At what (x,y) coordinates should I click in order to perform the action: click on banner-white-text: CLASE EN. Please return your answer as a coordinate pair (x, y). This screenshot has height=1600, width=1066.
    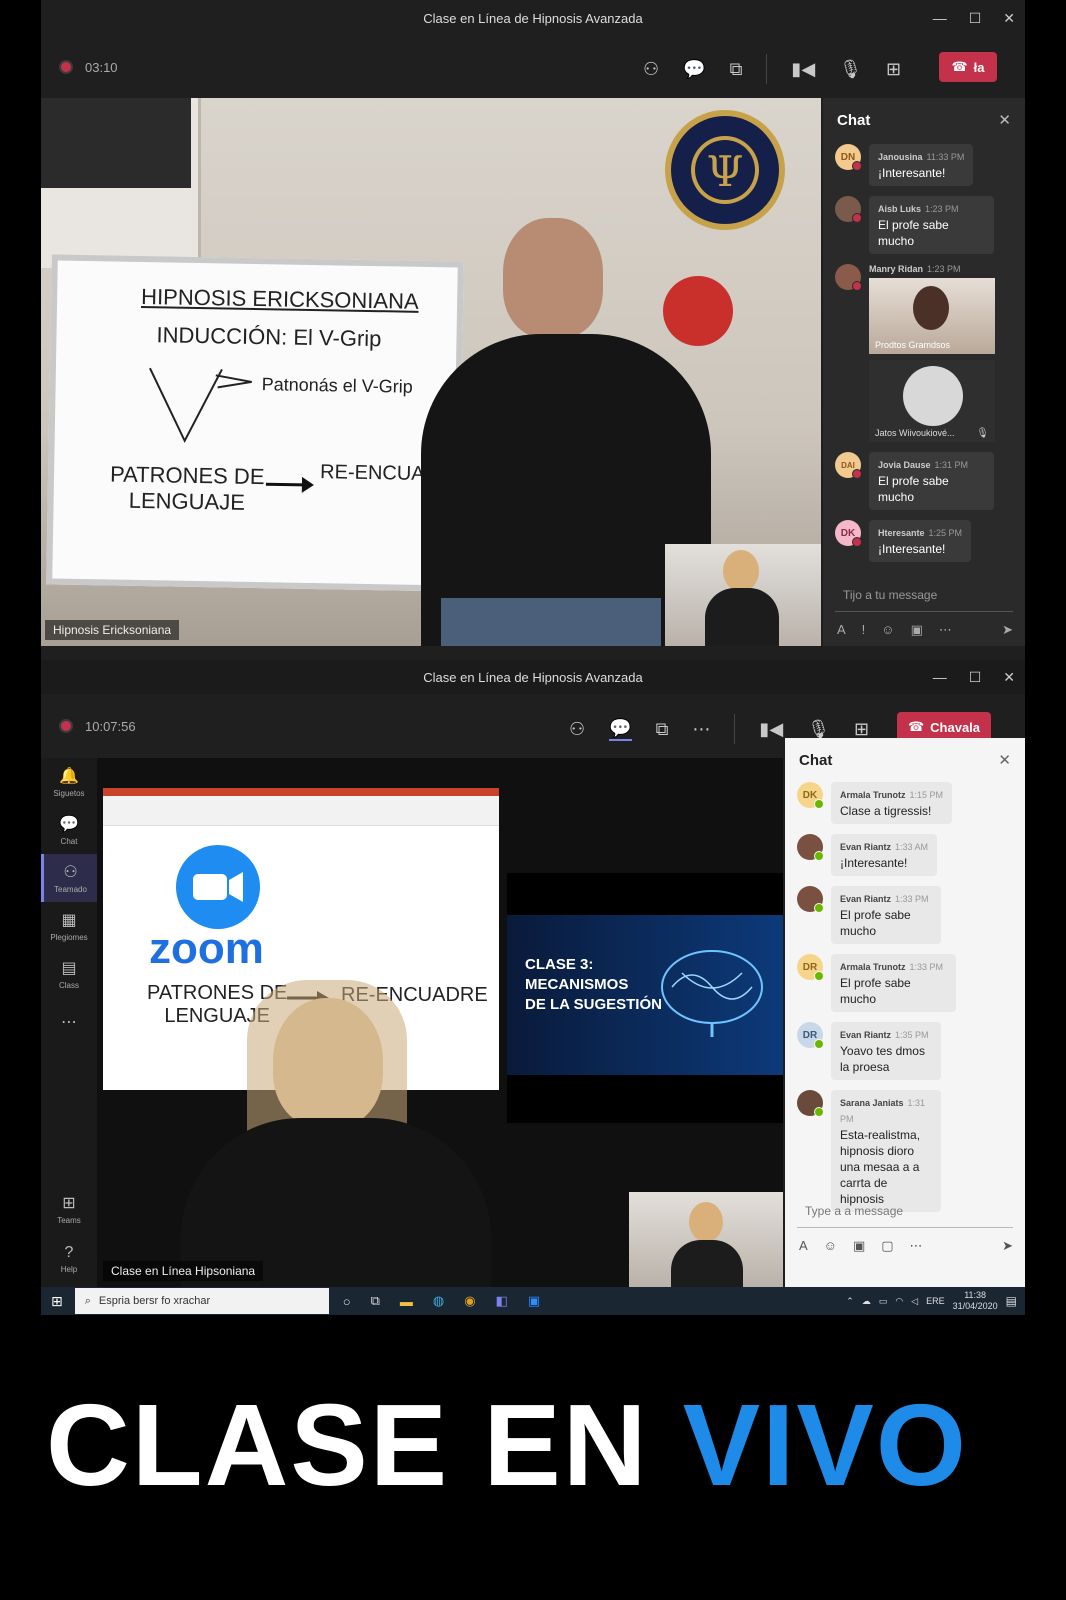
    Looking at the image, I should click on (364, 1445).